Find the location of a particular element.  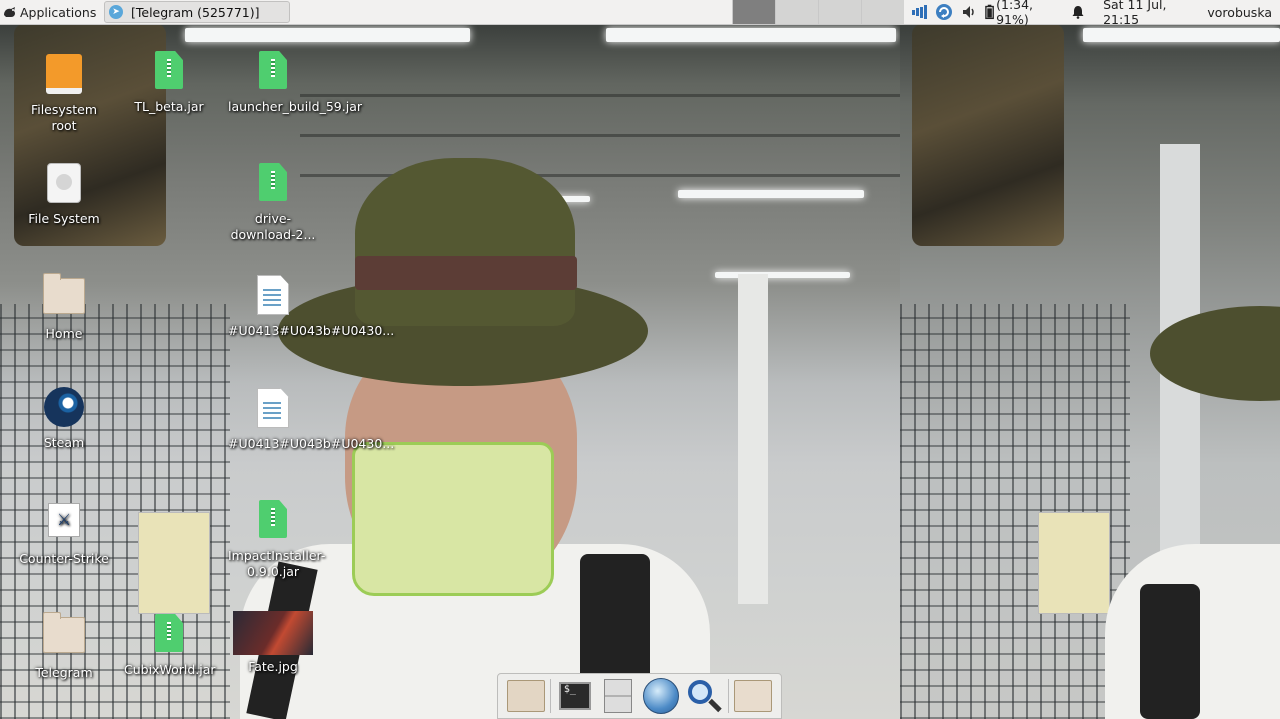

dock-search-button is located at coordinates (704, 696).